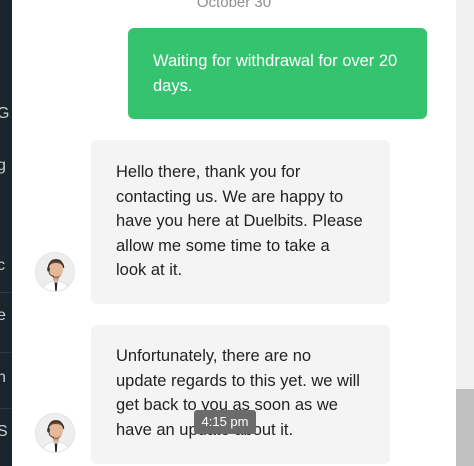  I want to click on user-message-bubble: Waiting for withdrawal for over 20 days., so click(277, 73).